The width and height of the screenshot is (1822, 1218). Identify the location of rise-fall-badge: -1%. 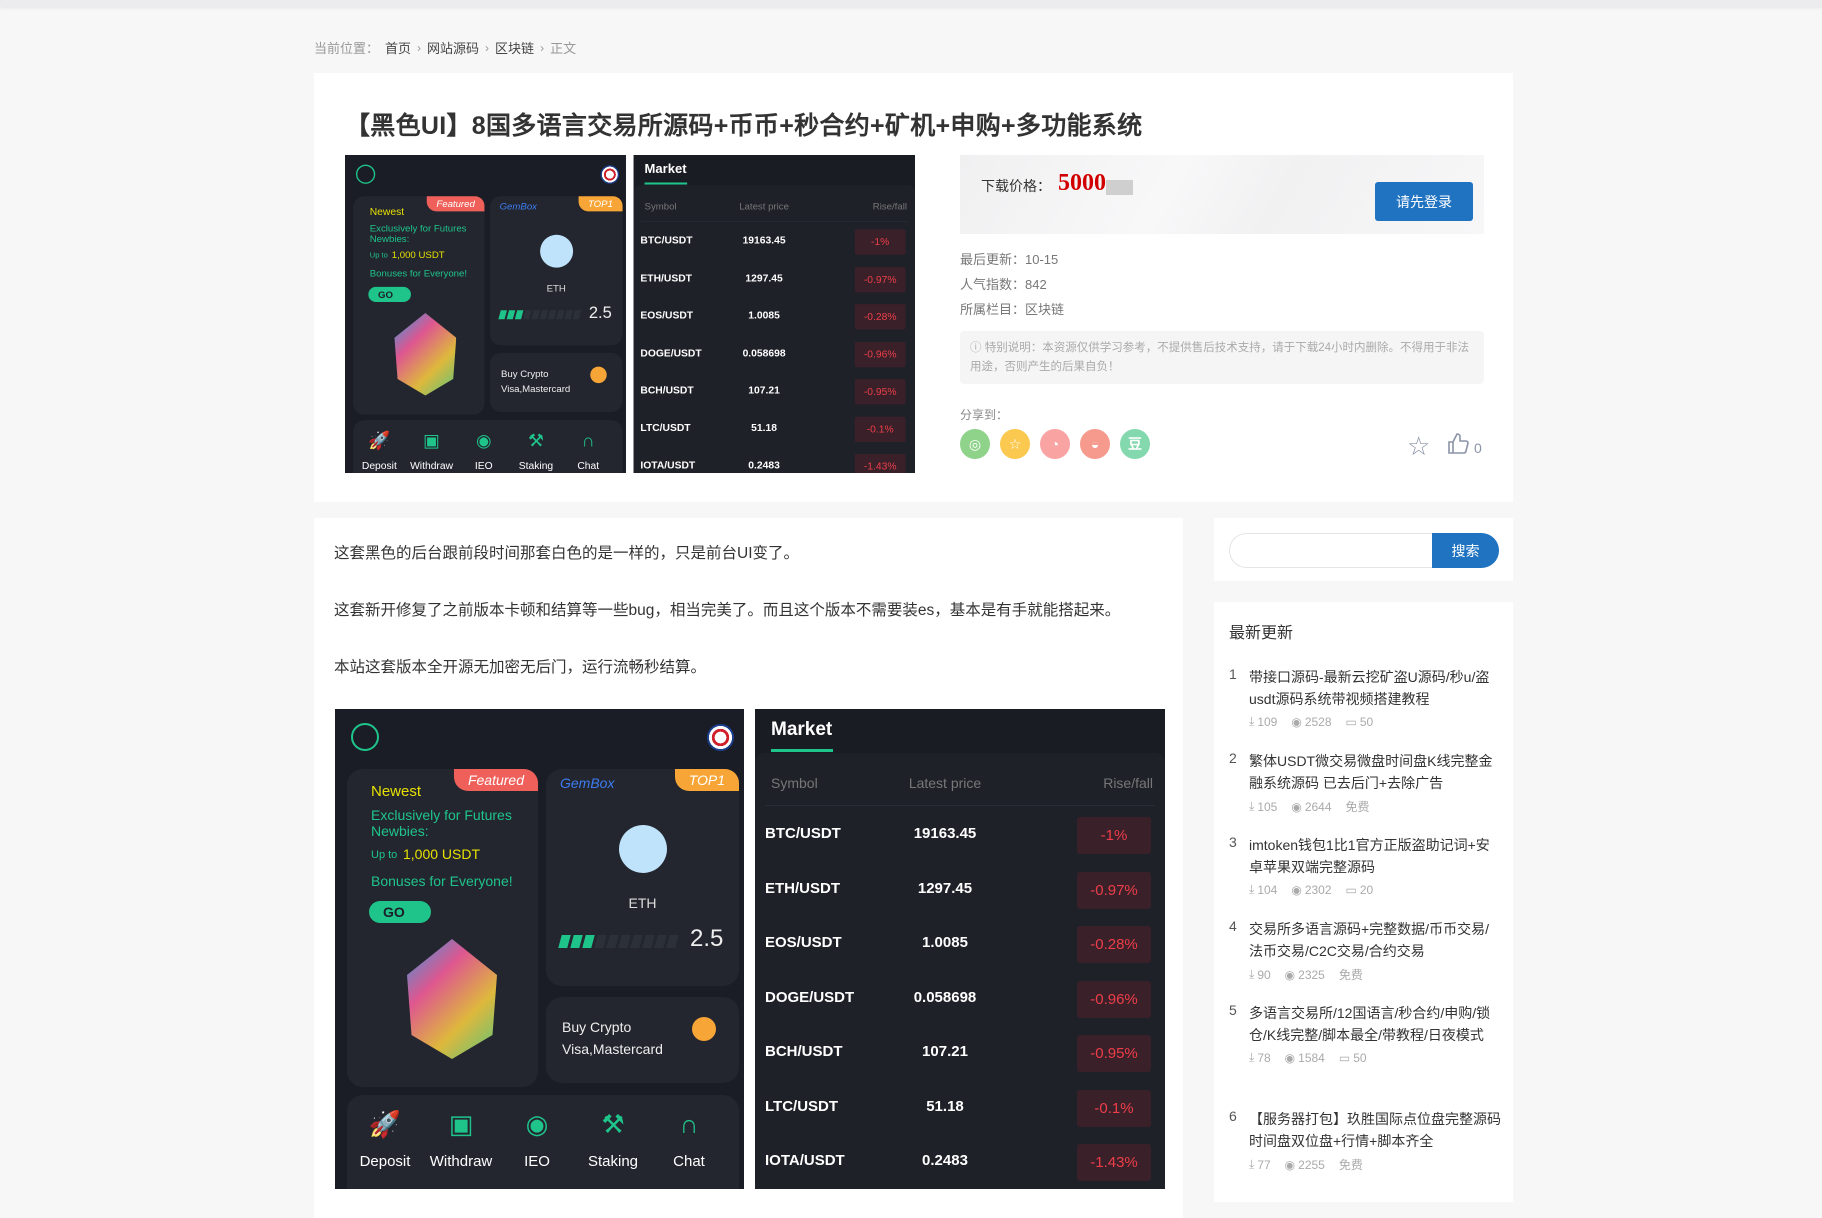
(1114, 835).